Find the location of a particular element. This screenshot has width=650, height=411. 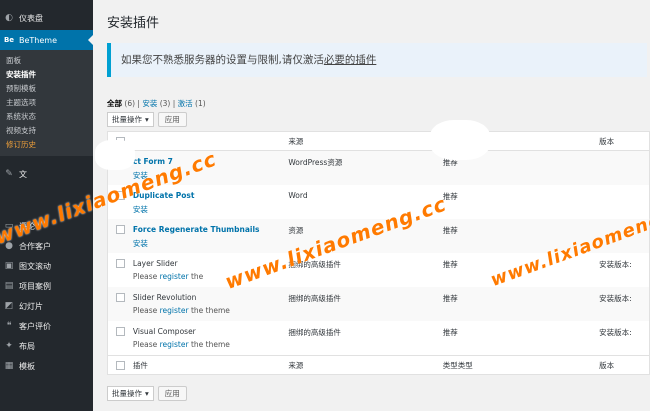

notice-text: 如果您不熟悉服务器的设置与限制,请仅激活 is located at coordinates (222, 60).